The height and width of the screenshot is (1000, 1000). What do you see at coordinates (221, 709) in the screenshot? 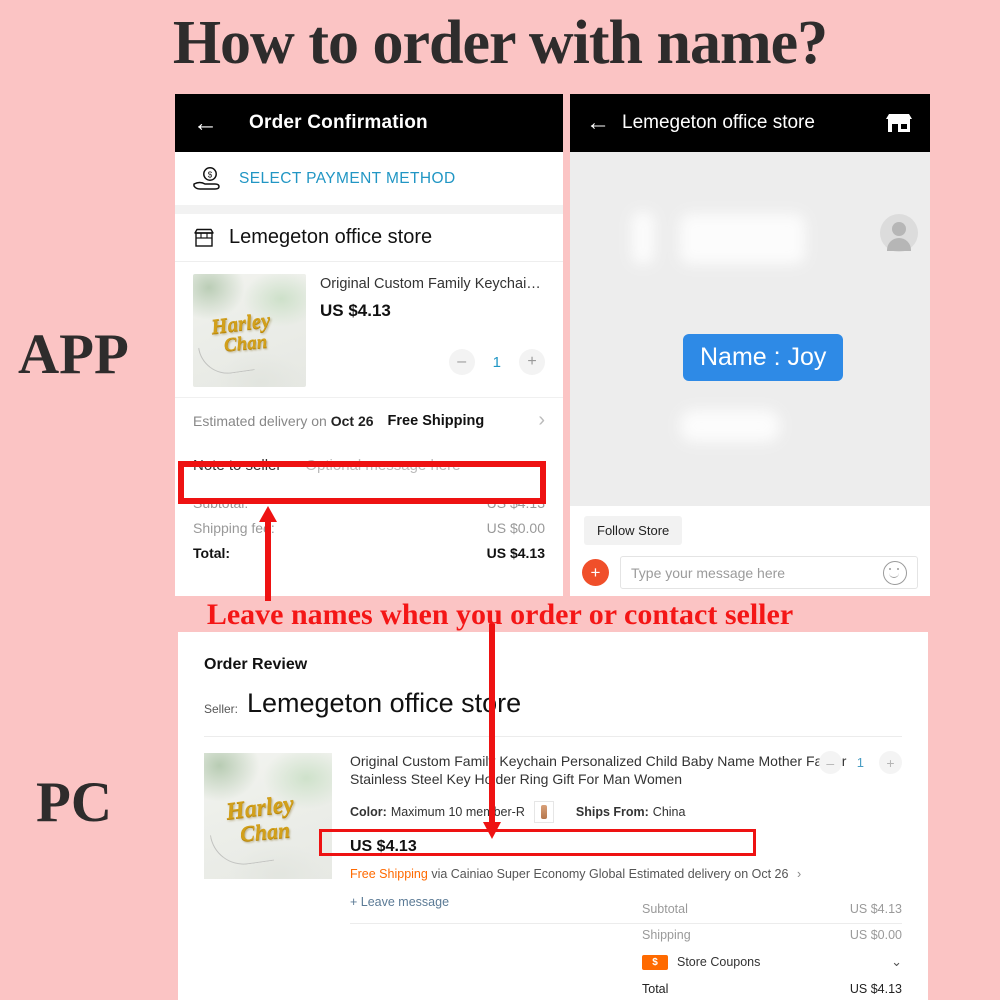
I see `pc-seller-label: Seller:` at bounding box center [221, 709].